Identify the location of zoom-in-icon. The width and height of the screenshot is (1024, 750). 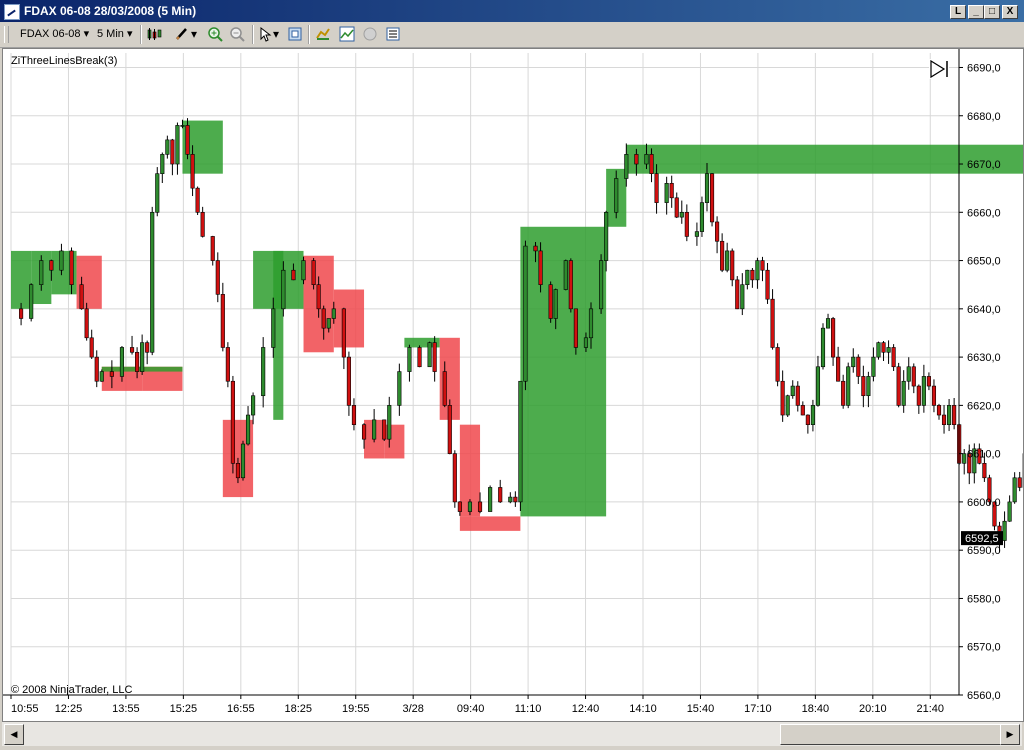
(215, 34).